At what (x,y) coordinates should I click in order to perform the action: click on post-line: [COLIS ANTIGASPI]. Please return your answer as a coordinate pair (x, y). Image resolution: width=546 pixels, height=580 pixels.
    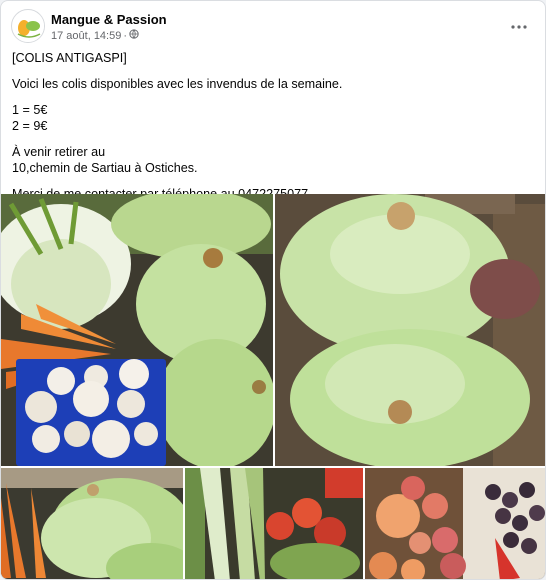
    Looking at the image, I should click on (69, 58).